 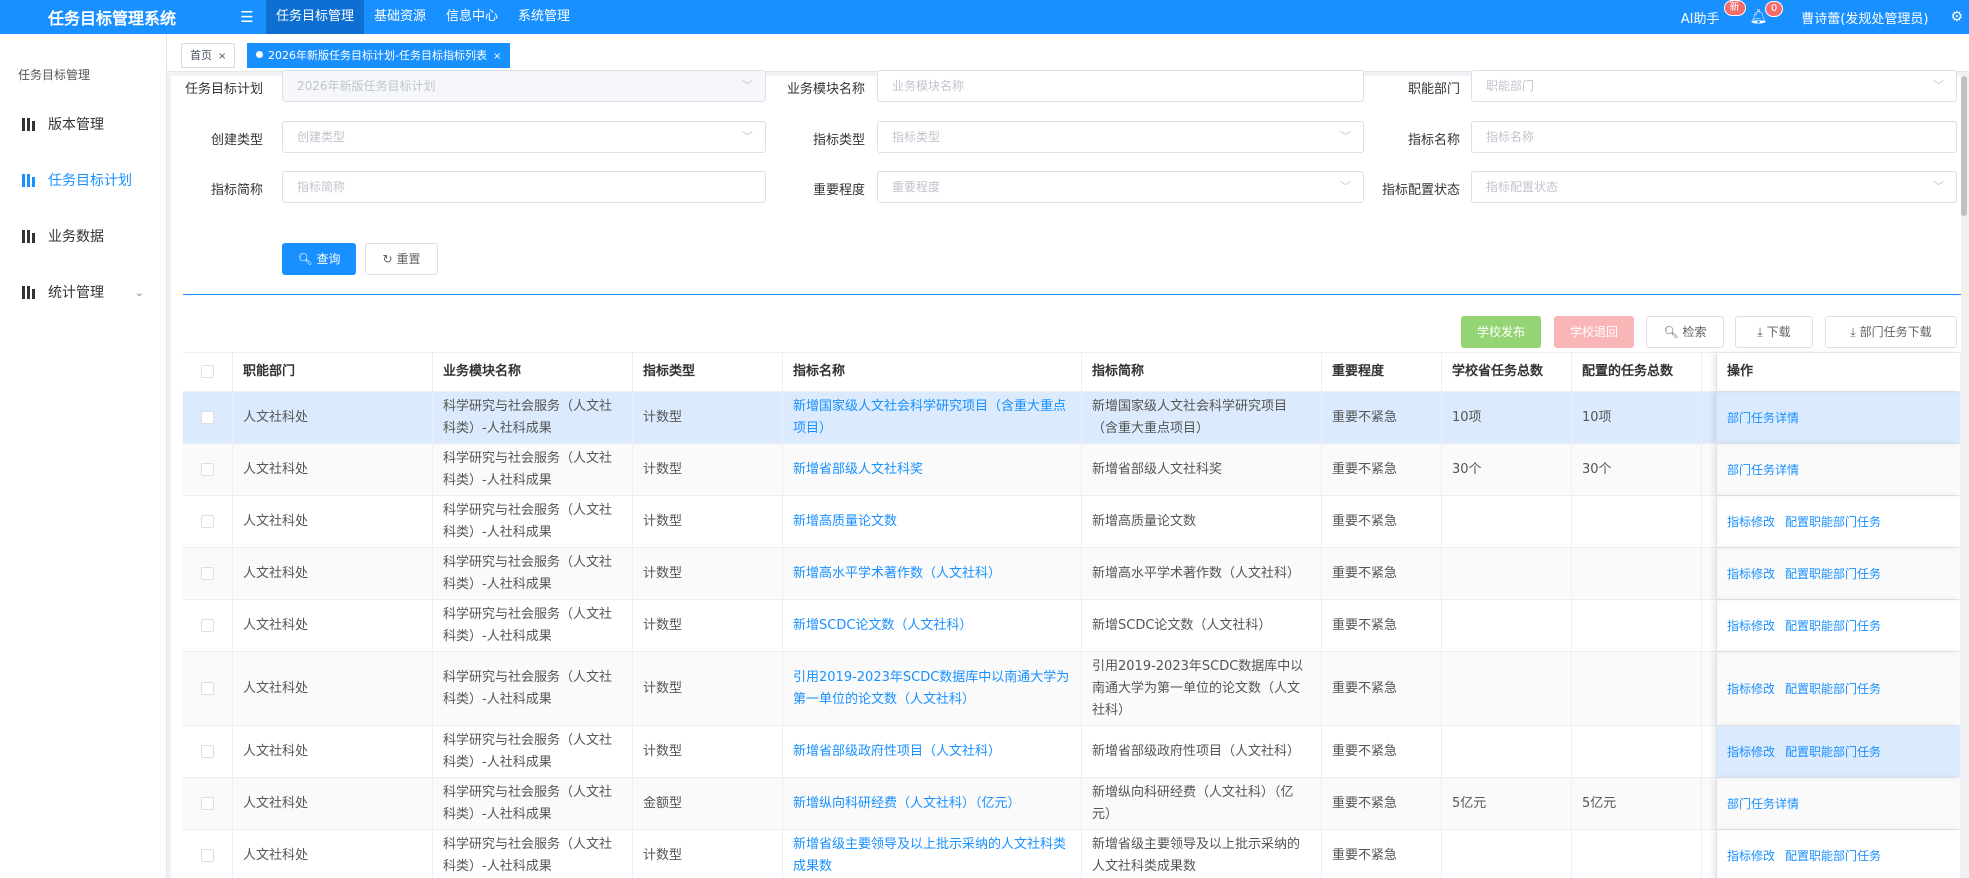 I want to click on config-status-select: 指标配置状态 ﹀, so click(x=1714, y=187).